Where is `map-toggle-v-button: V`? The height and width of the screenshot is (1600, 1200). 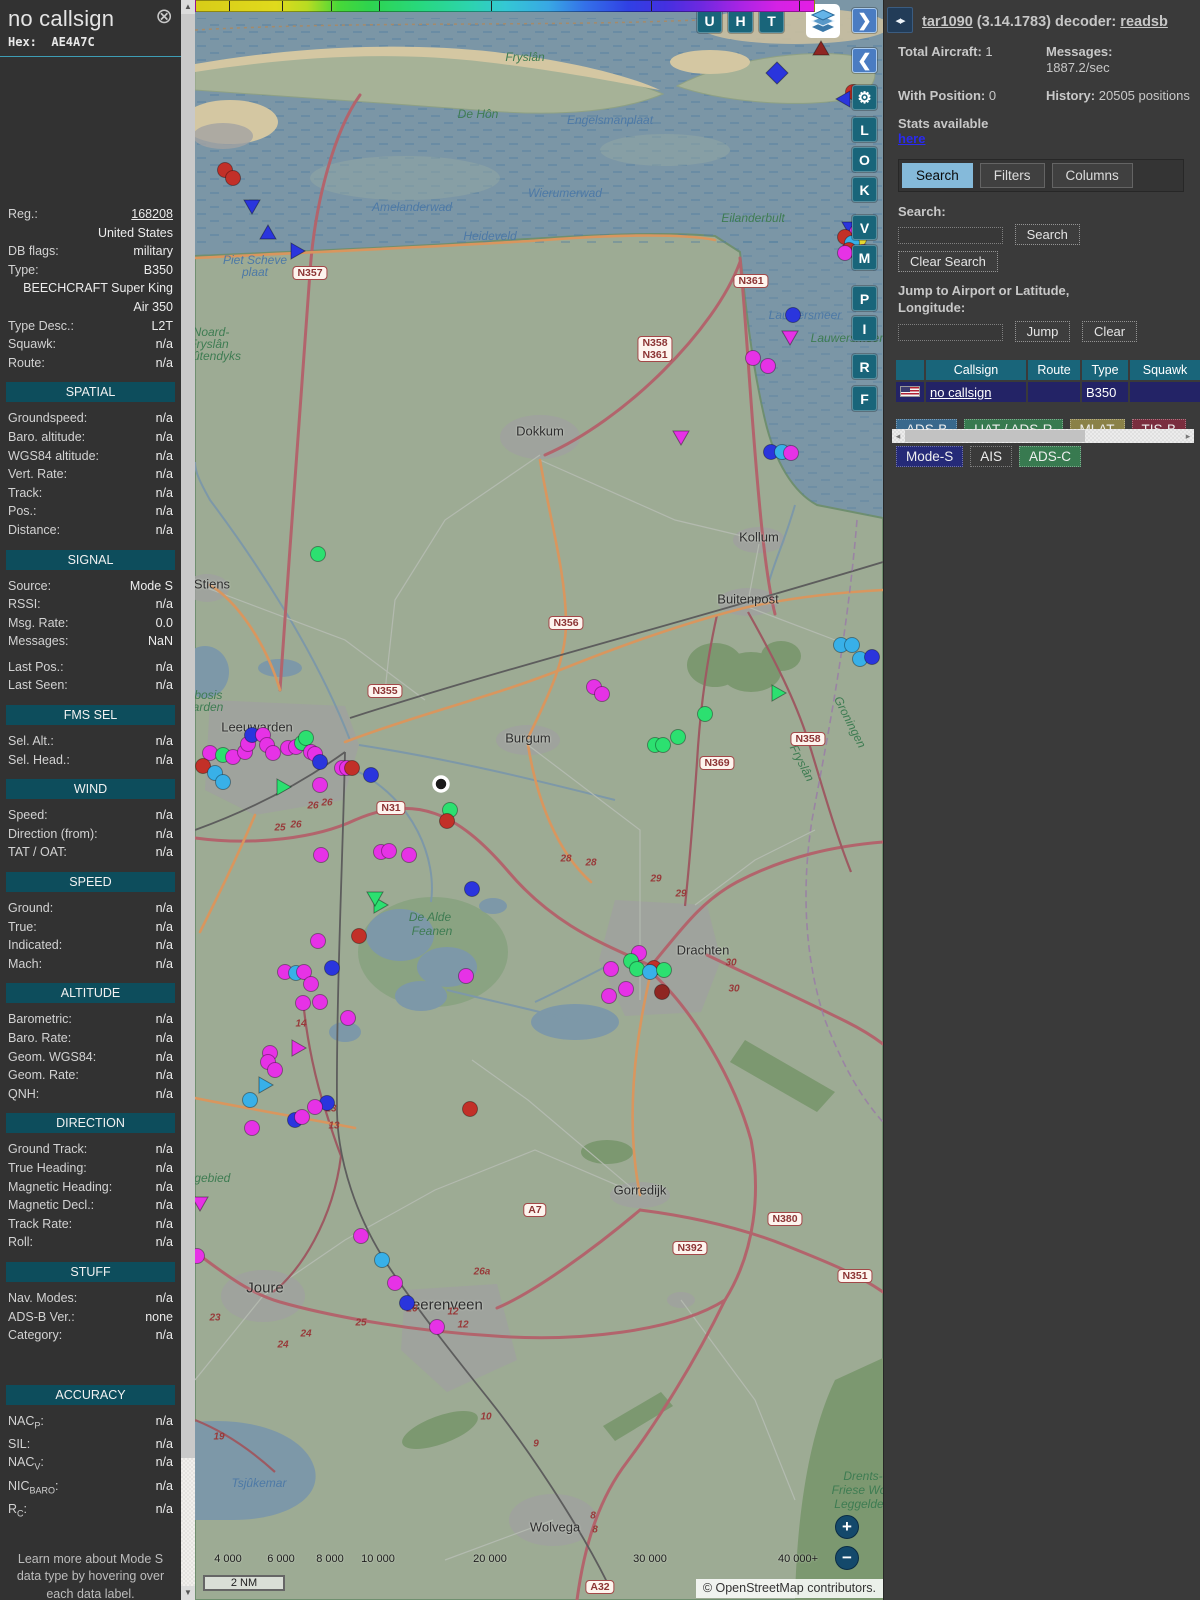
map-toggle-v-button: V is located at coordinates (864, 227).